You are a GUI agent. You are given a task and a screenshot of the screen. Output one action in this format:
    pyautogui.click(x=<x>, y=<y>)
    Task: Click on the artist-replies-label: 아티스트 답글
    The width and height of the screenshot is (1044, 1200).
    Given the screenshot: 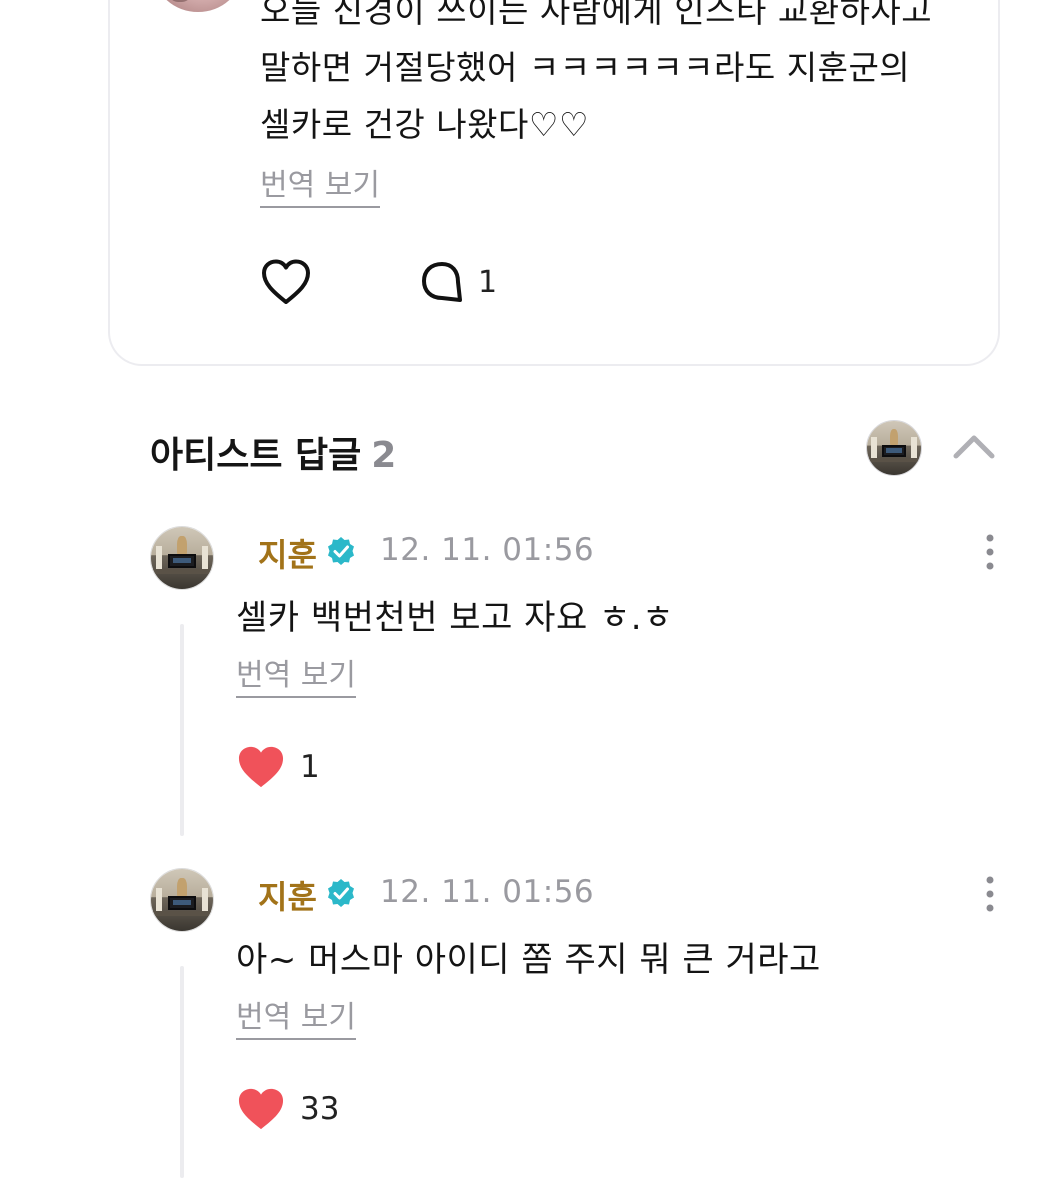 What is the action you would take?
    pyautogui.click(x=256, y=455)
    